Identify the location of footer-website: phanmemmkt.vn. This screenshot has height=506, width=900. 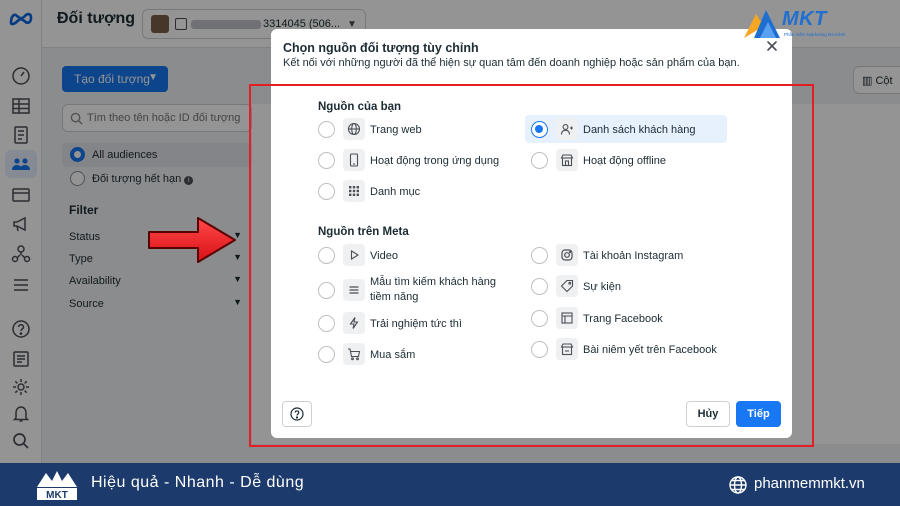
(809, 483).